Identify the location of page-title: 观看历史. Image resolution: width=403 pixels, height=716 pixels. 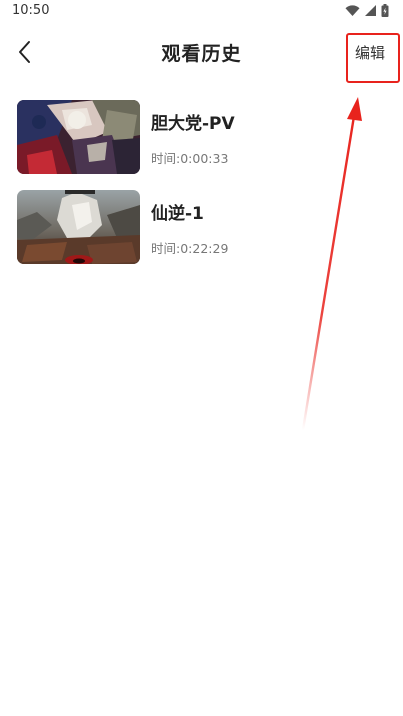
(201, 54).